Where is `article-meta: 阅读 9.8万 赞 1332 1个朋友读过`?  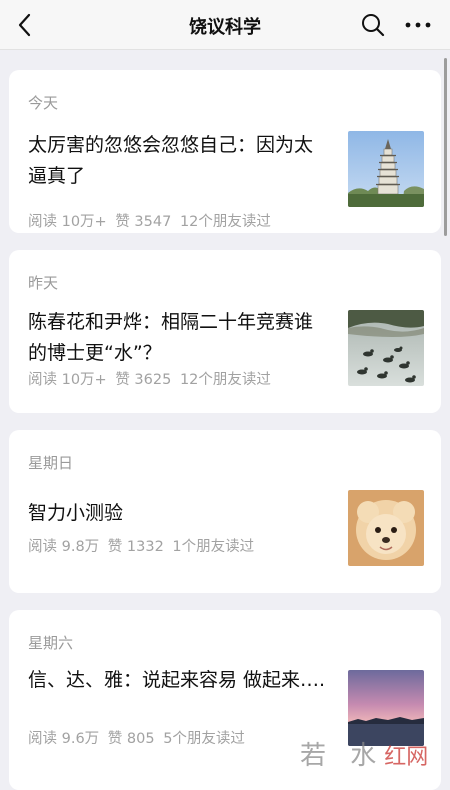 article-meta: 阅读 9.8万 赞 1332 1个朋友读过 is located at coordinates (143, 545).